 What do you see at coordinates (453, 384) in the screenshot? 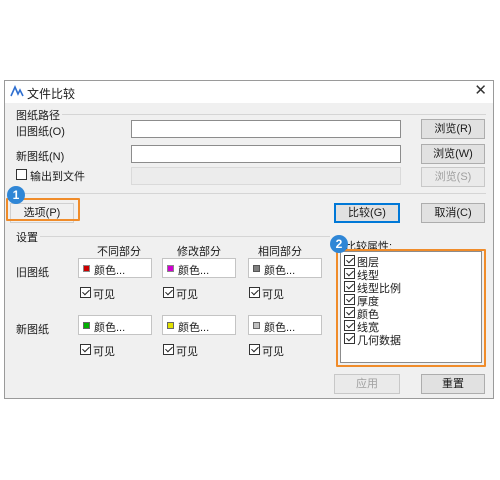
I see `reset-button: 重置` at bounding box center [453, 384].